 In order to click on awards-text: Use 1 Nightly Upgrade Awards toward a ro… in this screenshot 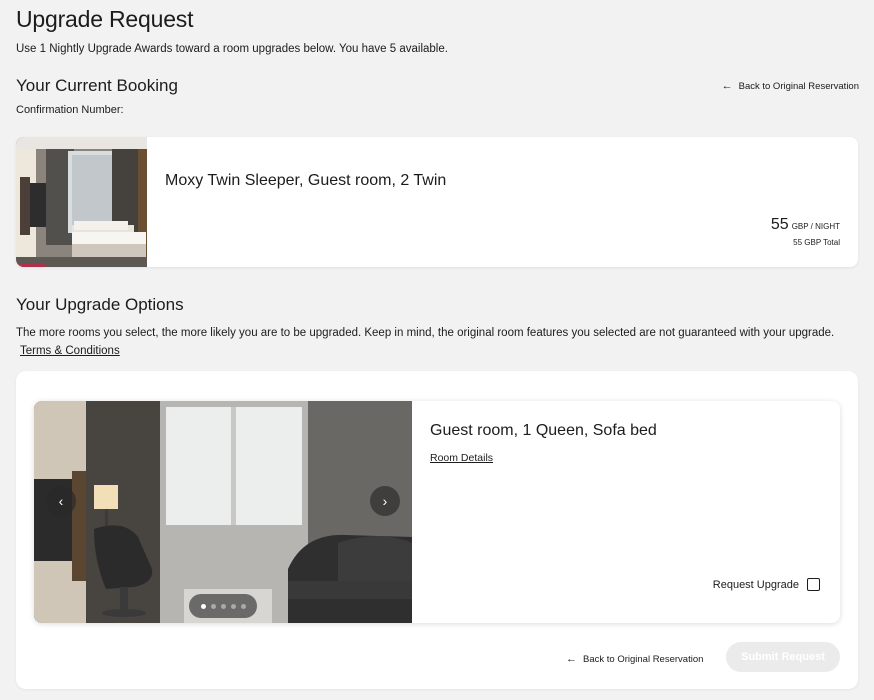, I will do `click(232, 49)`.